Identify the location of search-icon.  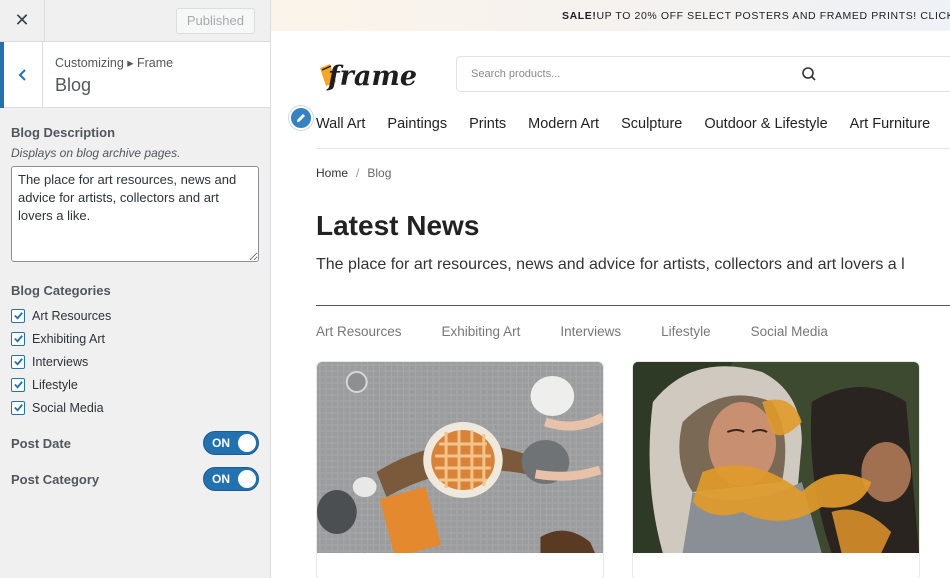
(809, 74).